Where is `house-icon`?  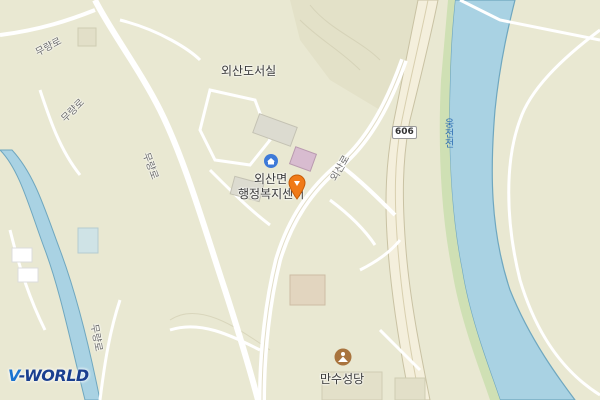
house-icon is located at coordinates (271, 160).